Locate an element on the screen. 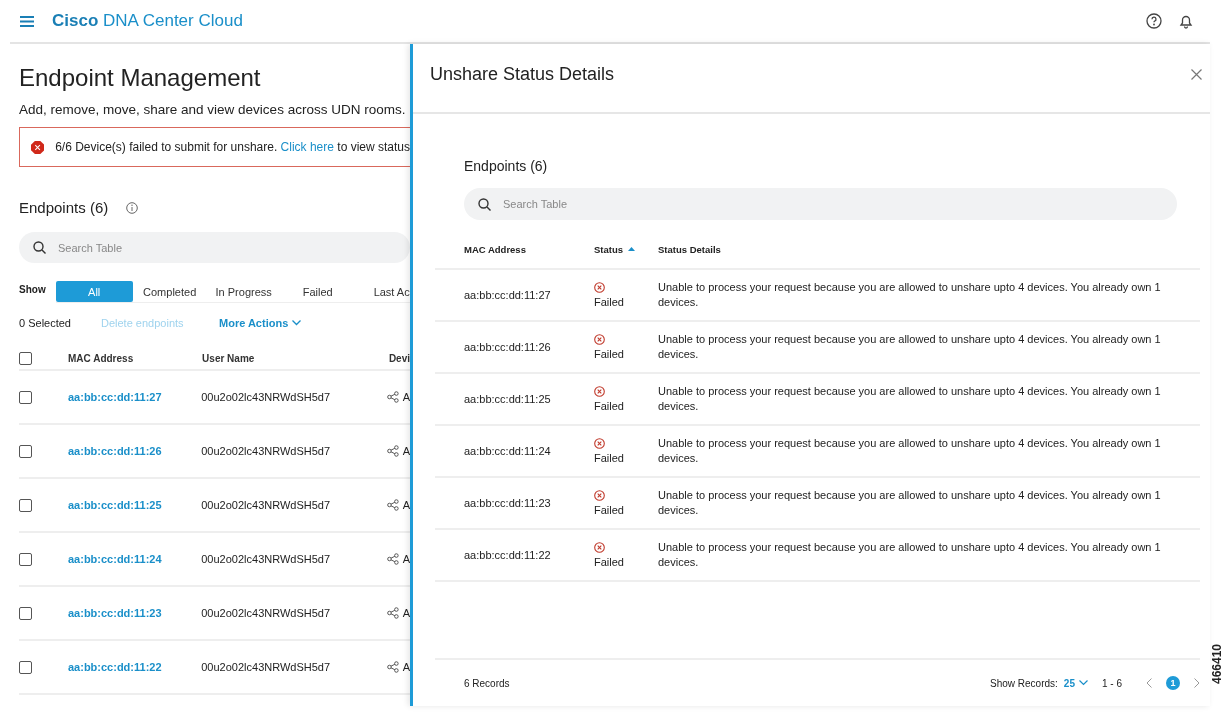 The width and height of the screenshot is (1232, 716). show-label: Show is located at coordinates (32, 289).